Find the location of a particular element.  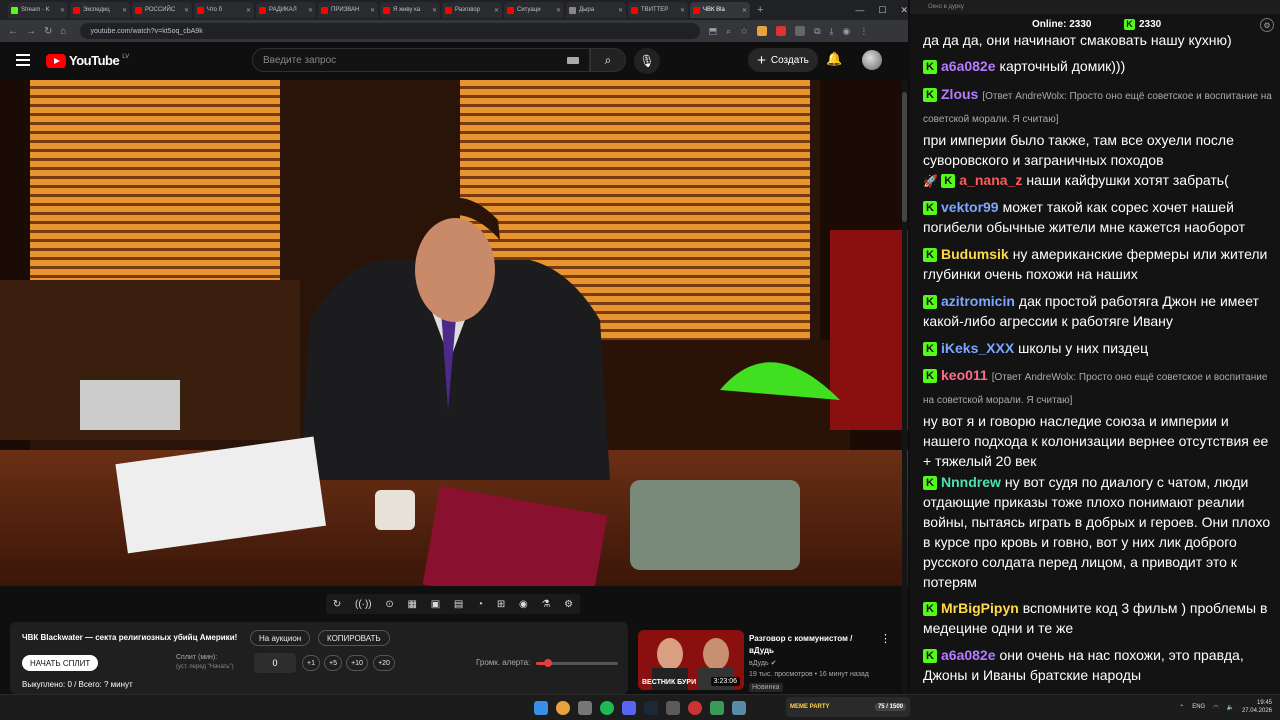

player-control-icon: ◔ is located at coordinates (480, 604).